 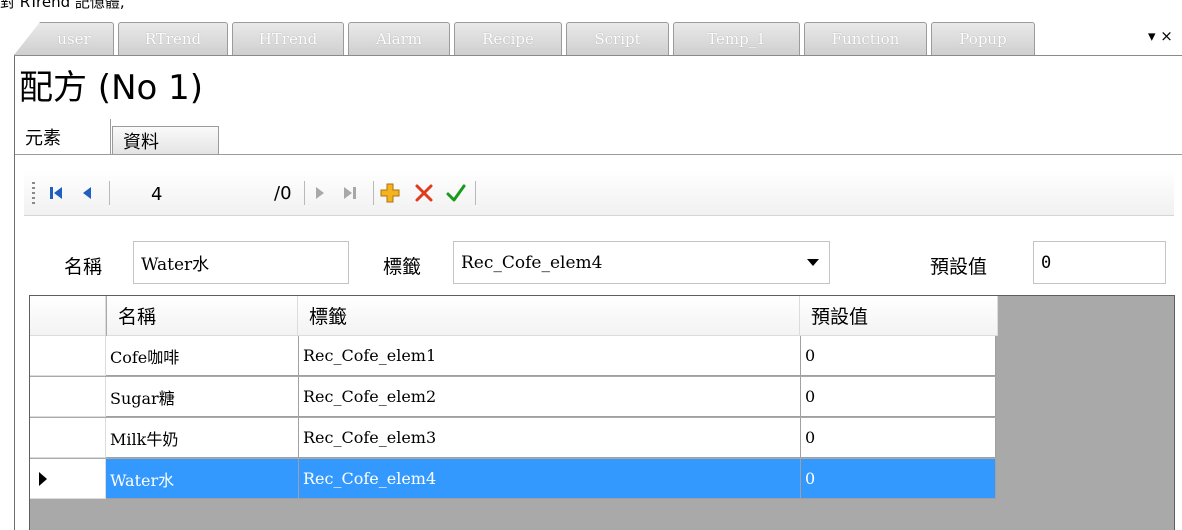 What do you see at coordinates (62, 5) in the screenshot?
I see `truncated-top-text: 對 RTrend 記憶體,` at bounding box center [62, 5].